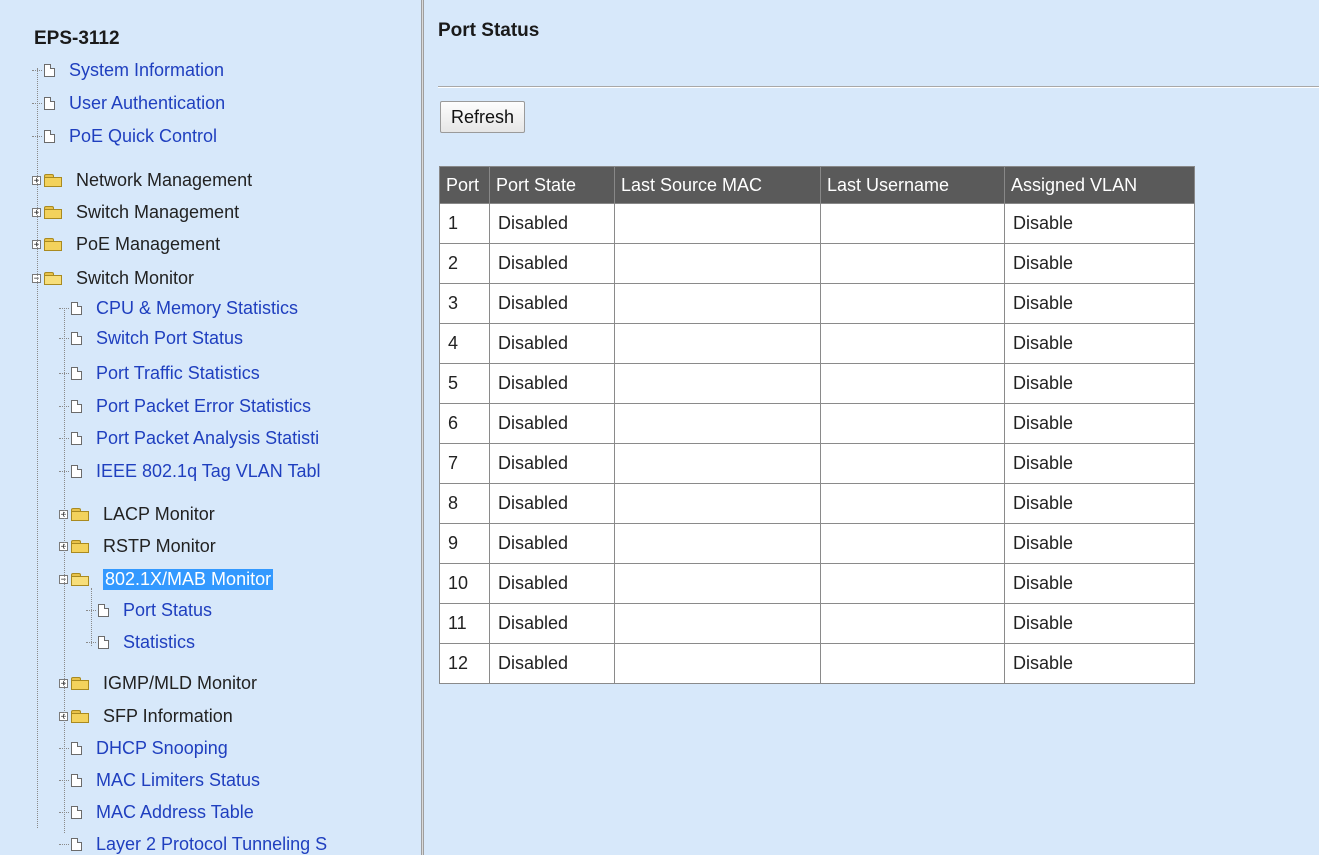 This screenshot has height=855, width=1319. What do you see at coordinates (180, 682) in the screenshot?
I see `sidebar-item-label: IGMP/MLD Monitor` at bounding box center [180, 682].